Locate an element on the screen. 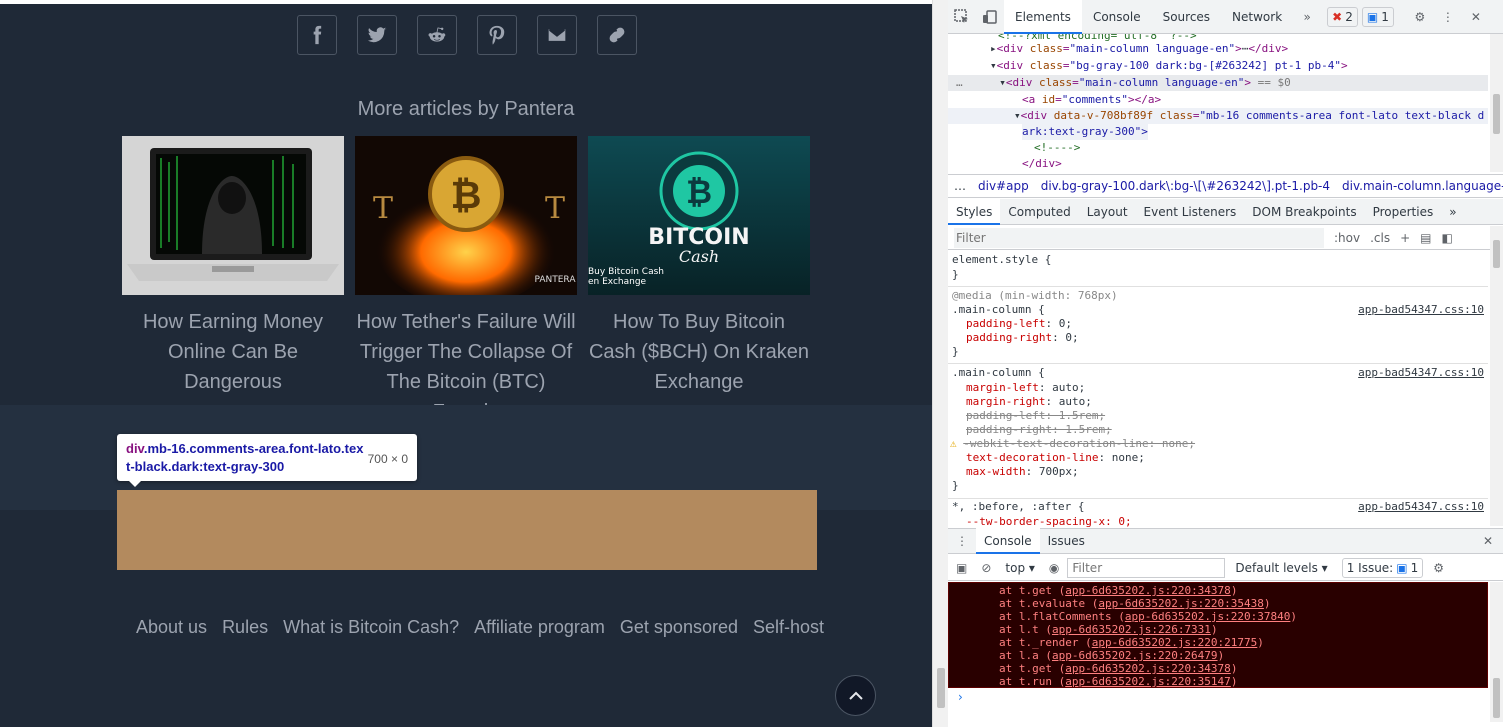 The image size is (1503, 727). console-scrollbar is located at coordinates (1496, 652).